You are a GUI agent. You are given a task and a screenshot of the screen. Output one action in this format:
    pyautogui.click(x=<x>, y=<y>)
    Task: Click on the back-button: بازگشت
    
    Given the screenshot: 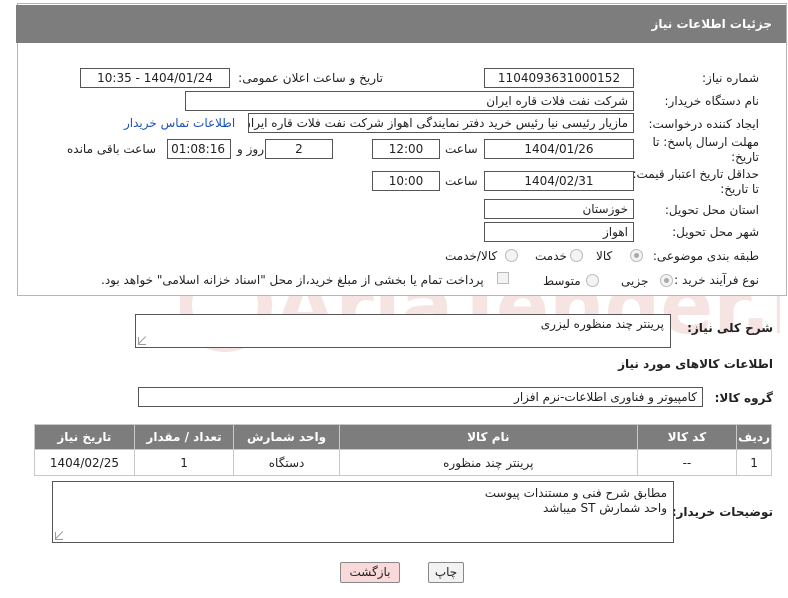 What is the action you would take?
    pyautogui.click(x=370, y=572)
    